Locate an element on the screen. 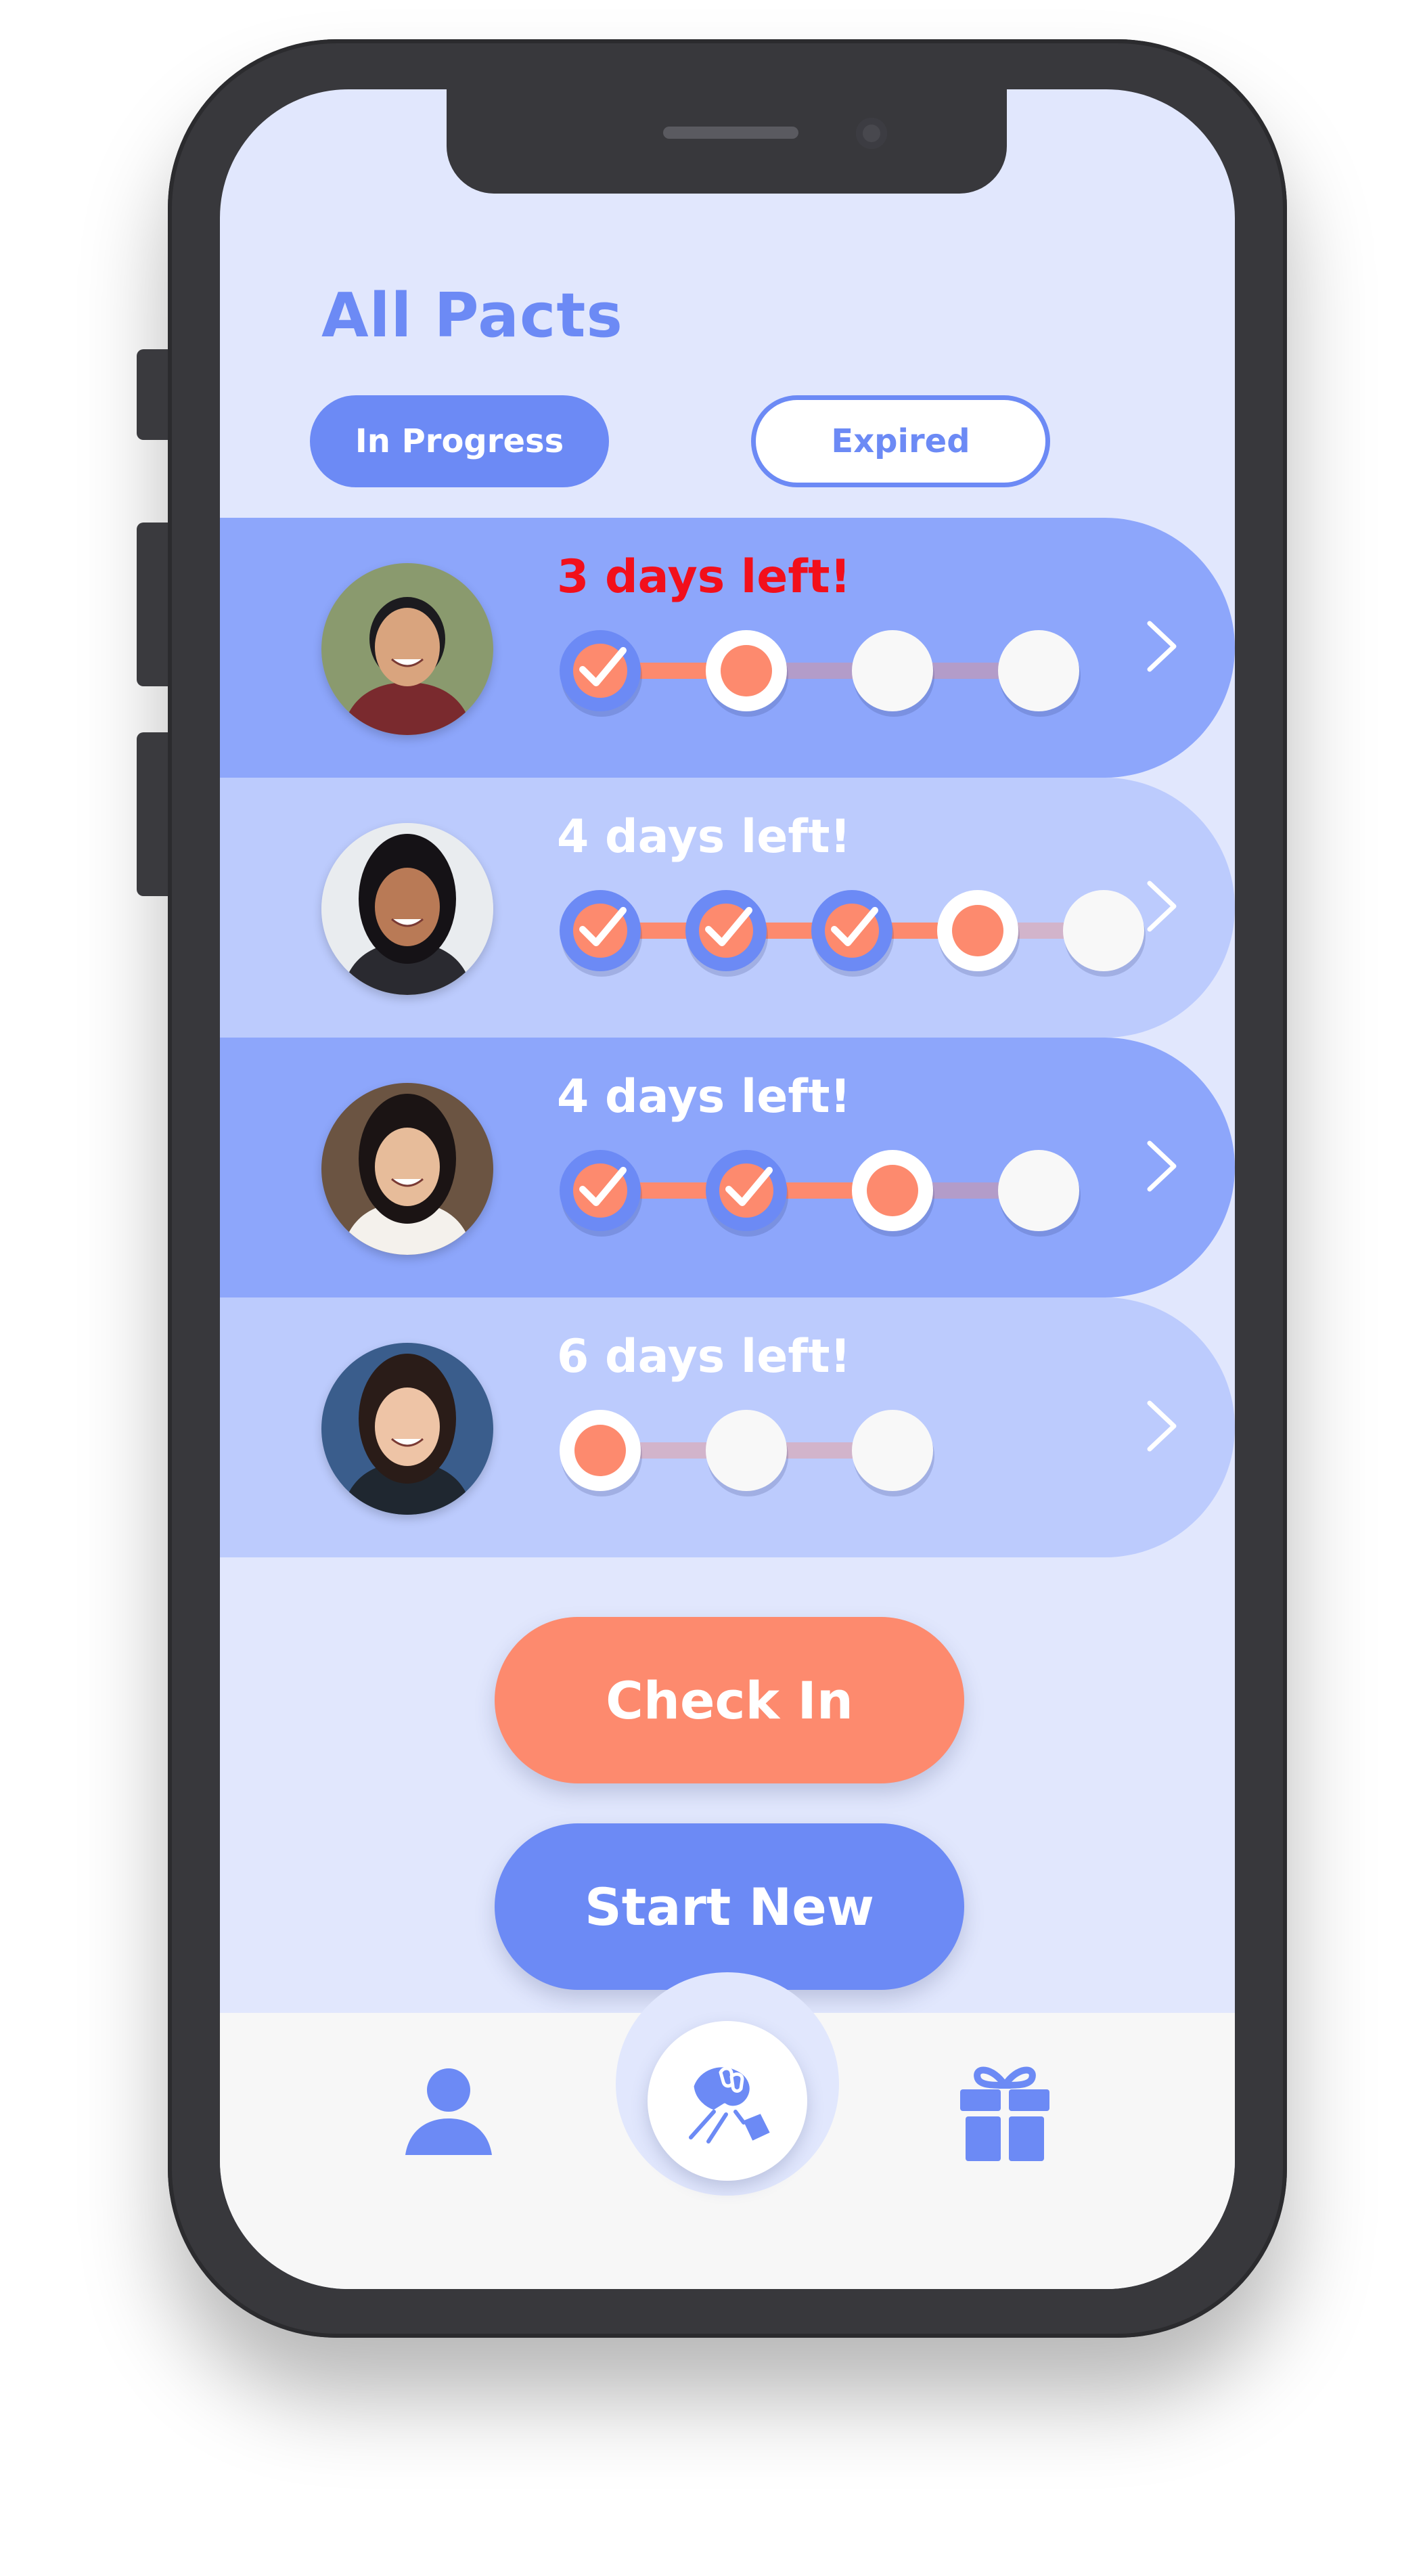 This screenshot has height=2576, width=1425. person-icon is located at coordinates (448, 2111).